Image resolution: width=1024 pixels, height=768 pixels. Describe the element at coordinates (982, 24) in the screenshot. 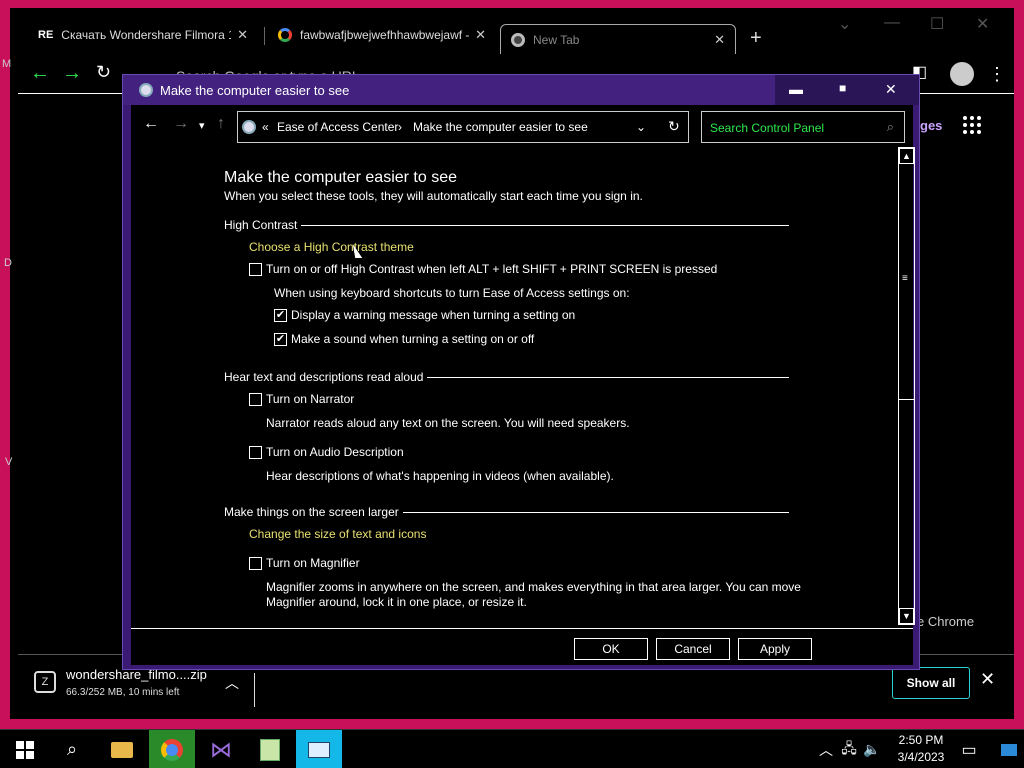

I see `browser-close-icon: ✕` at that location.